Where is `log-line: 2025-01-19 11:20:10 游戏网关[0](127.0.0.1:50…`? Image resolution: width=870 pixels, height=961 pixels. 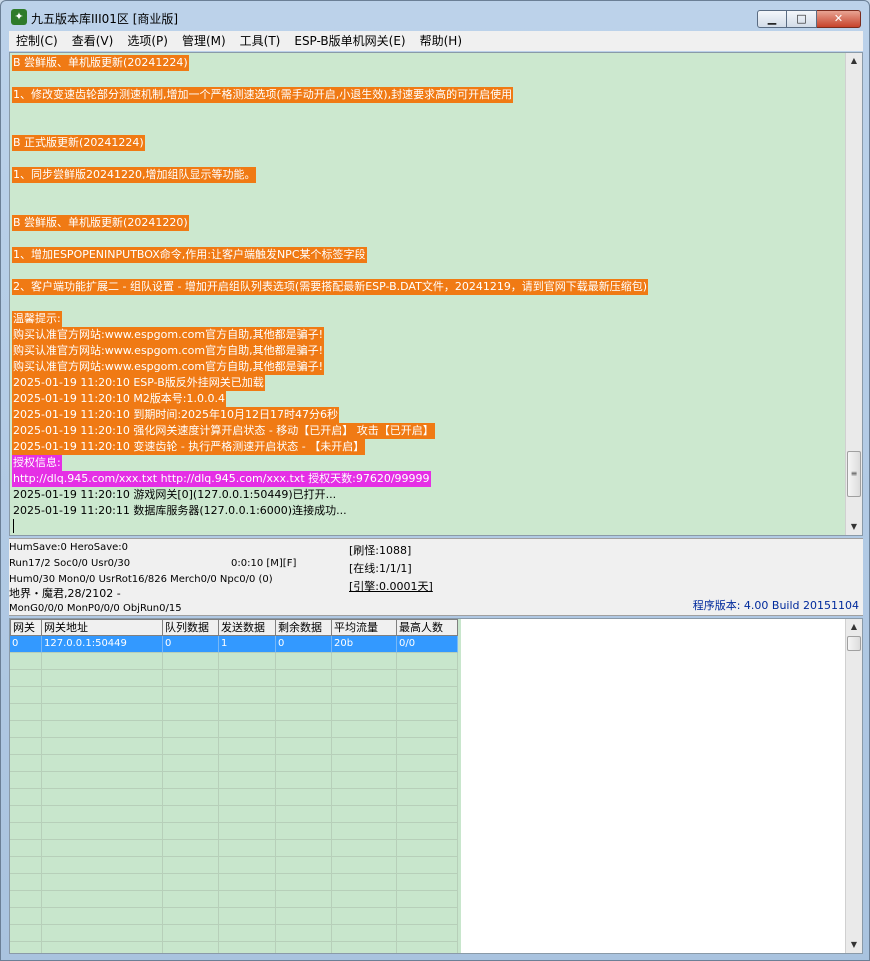
log-line: 2025-01-19 11:20:10 游戏网关[0](127.0.0.1:50… is located at coordinates (175, 494).